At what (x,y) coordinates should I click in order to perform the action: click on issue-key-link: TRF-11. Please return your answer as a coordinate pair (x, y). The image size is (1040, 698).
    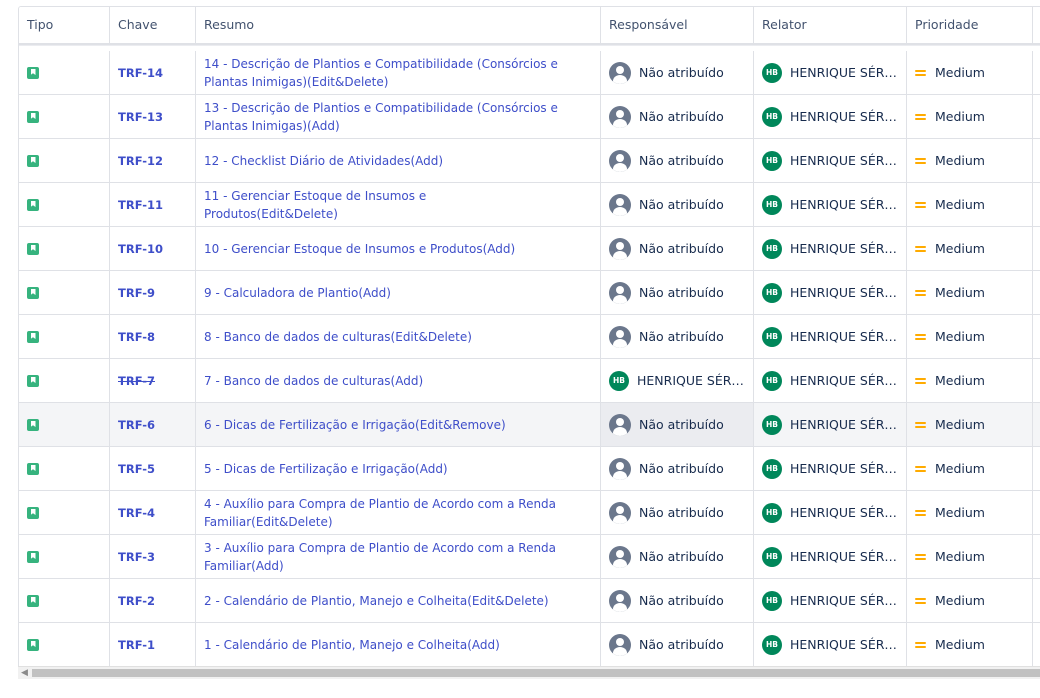
    Looking at the image, I should click on (140, 205).